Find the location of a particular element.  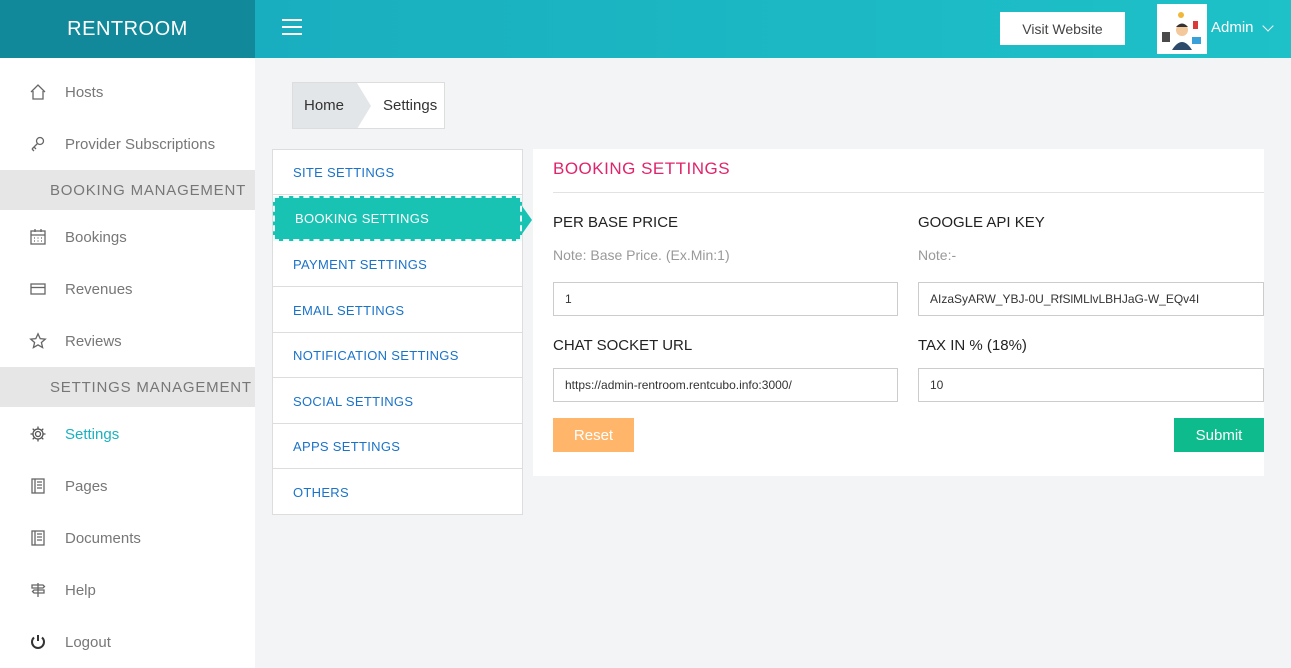

chat-socket-url-label: CHAT SOCKET URL is located at coordinates (623, 345).